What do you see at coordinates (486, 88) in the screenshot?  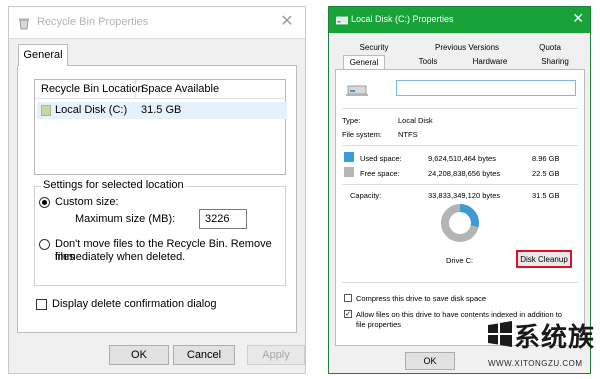 I see `drive-name-input` at bounding box center [486, 88].